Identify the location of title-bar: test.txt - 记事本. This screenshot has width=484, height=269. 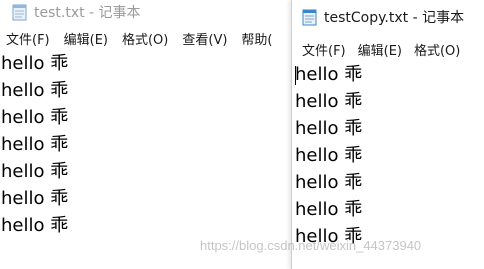
(146, 12).